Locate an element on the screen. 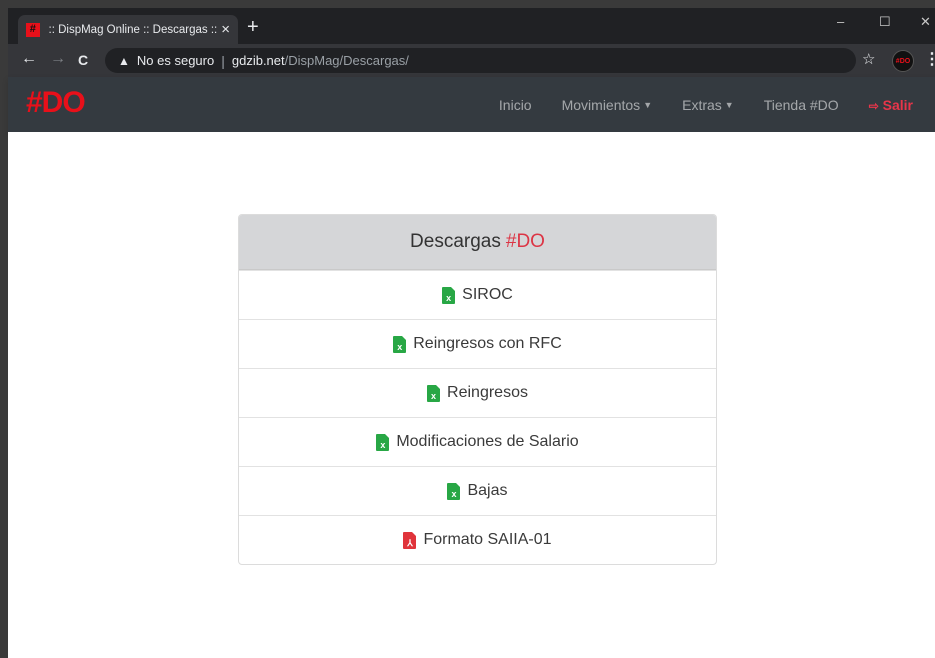  download-link-reingresos-rfc: x Reingresos con RFC is located at coordinates (477, 343).